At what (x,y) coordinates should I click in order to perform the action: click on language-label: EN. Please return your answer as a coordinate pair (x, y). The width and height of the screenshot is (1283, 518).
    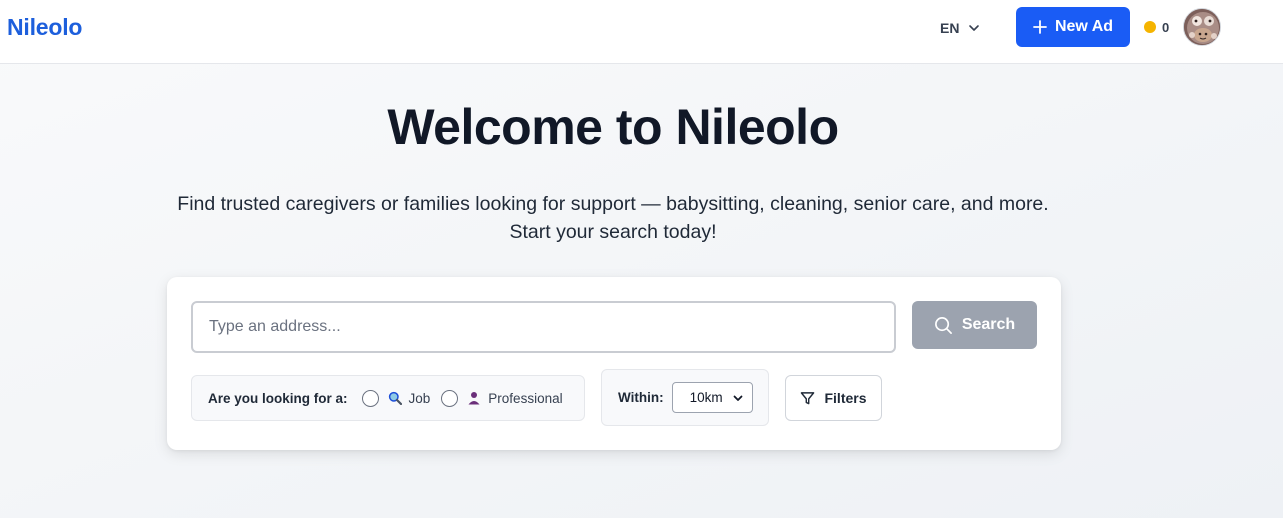
    Looking at the image, I should click on (950, 28).